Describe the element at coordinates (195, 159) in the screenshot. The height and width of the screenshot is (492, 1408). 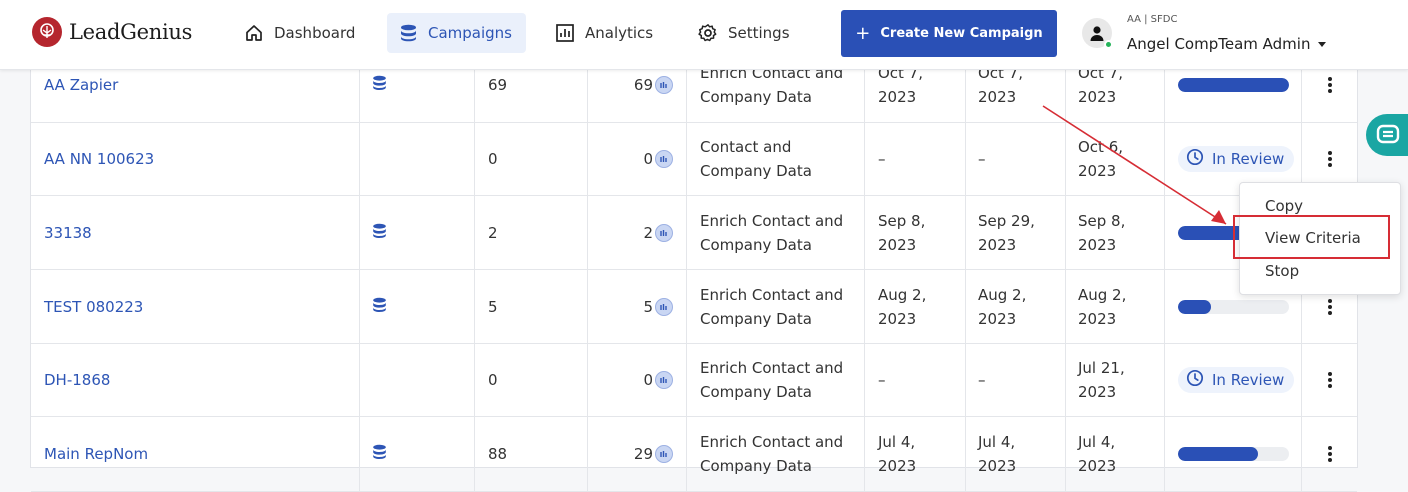
I see `campaign-name-link: AA NN 100623` at that location.